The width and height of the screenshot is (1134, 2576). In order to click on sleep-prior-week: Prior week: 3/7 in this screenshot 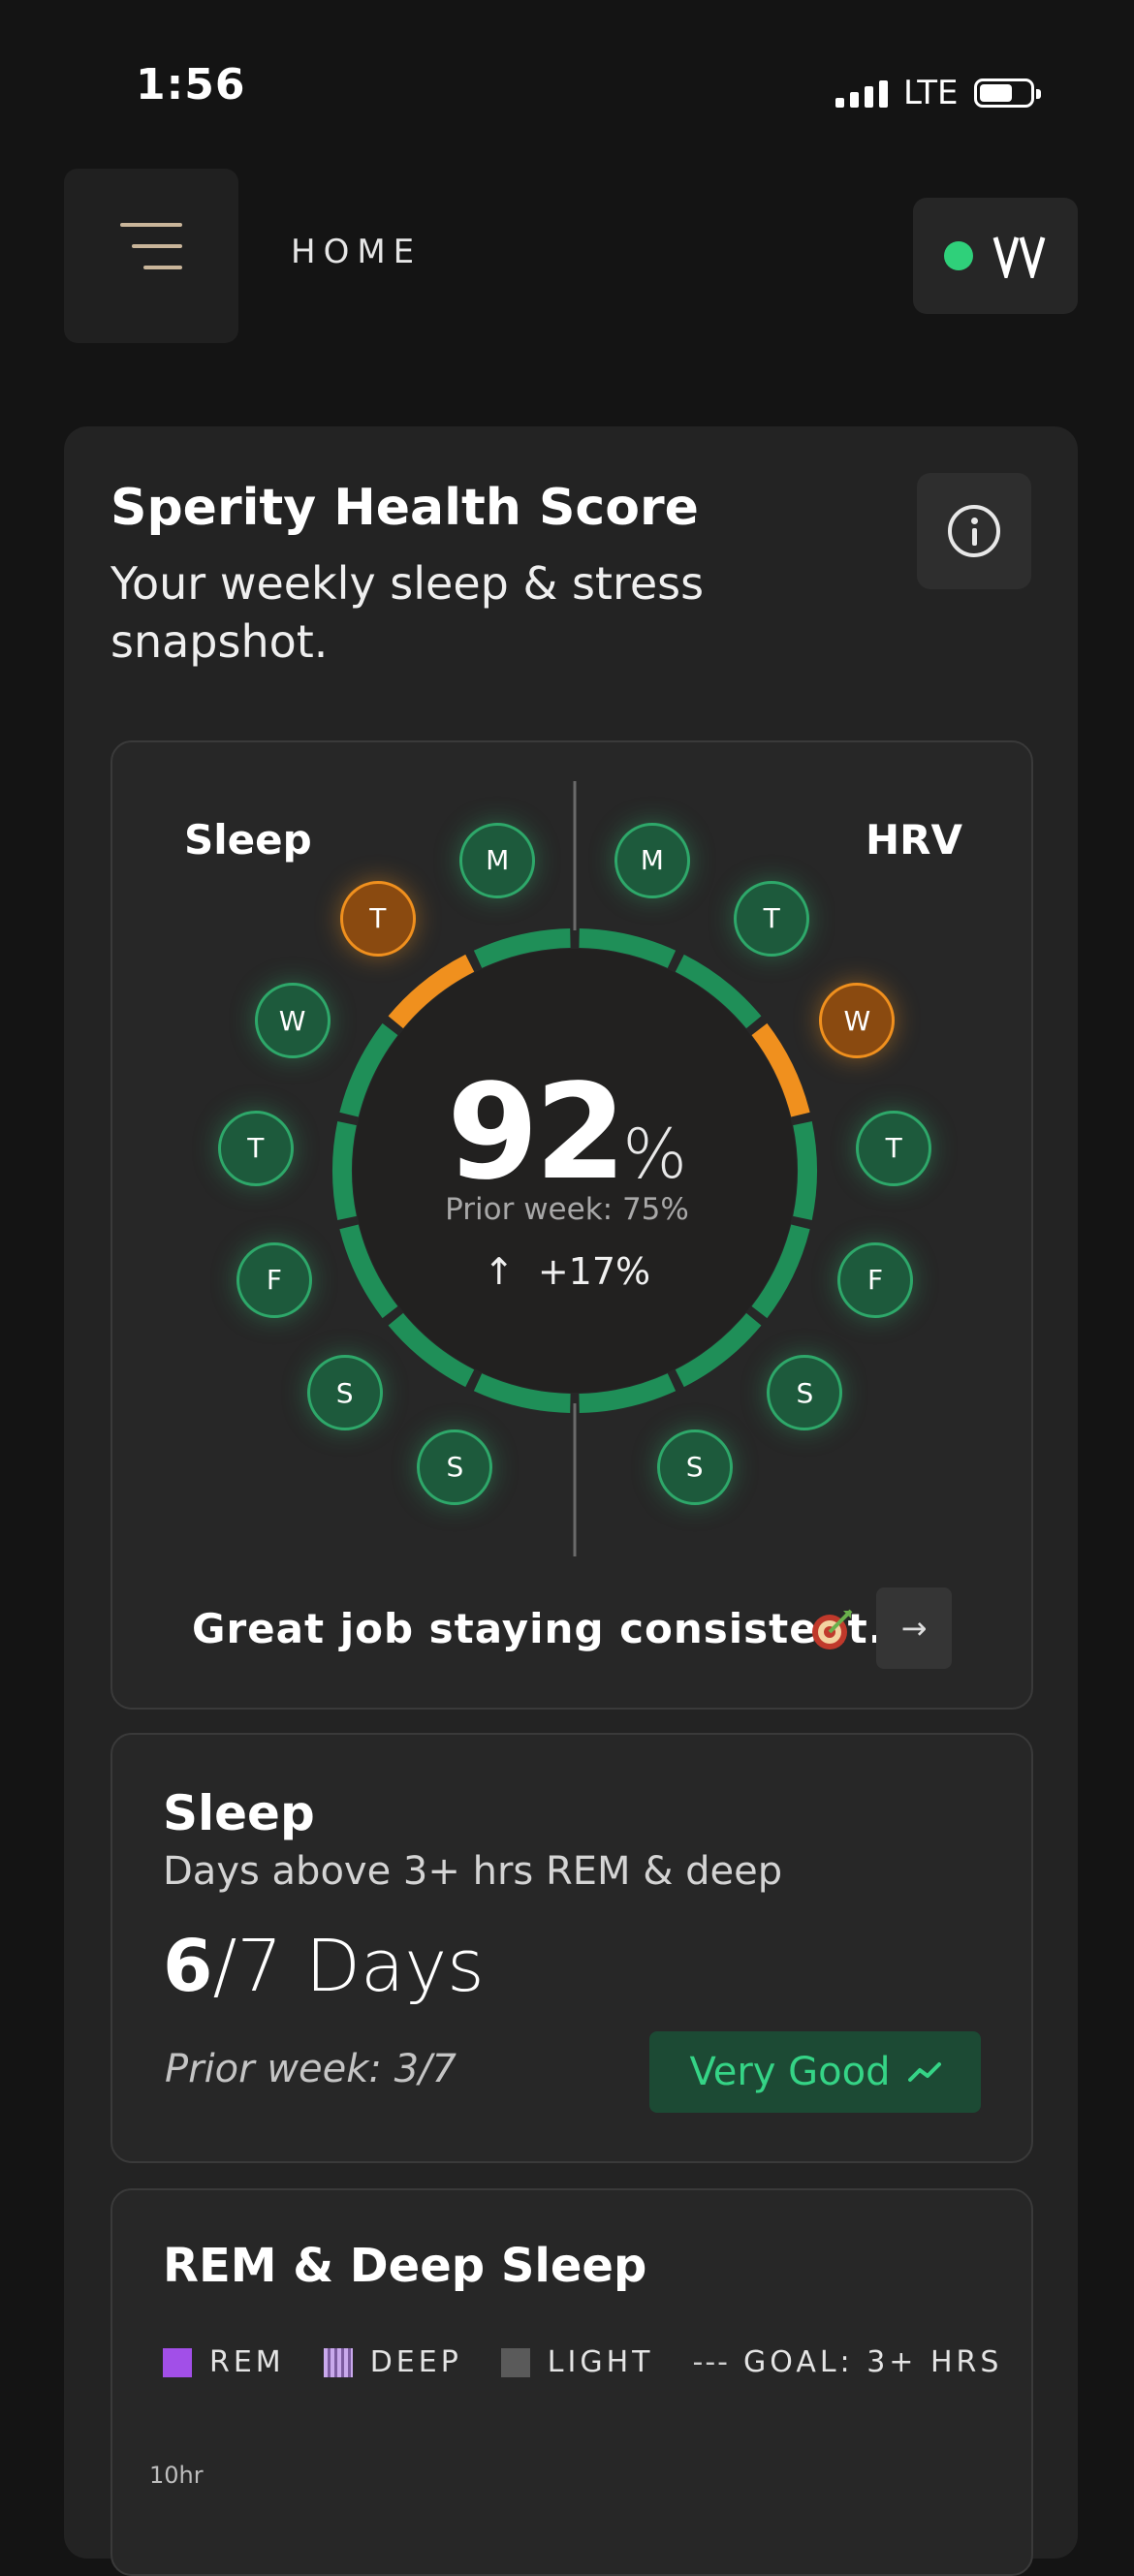, I will do `click(311, 2069)`.